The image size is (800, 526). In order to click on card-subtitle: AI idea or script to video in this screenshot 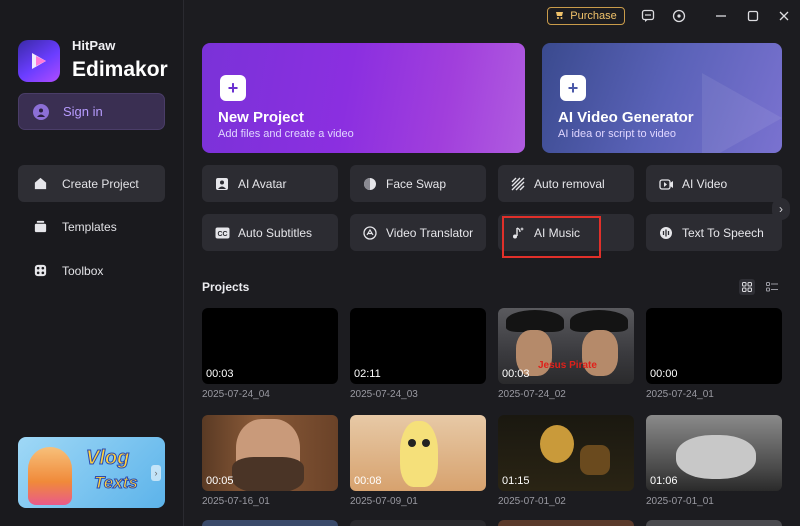, I will do `click(617, 134)`.